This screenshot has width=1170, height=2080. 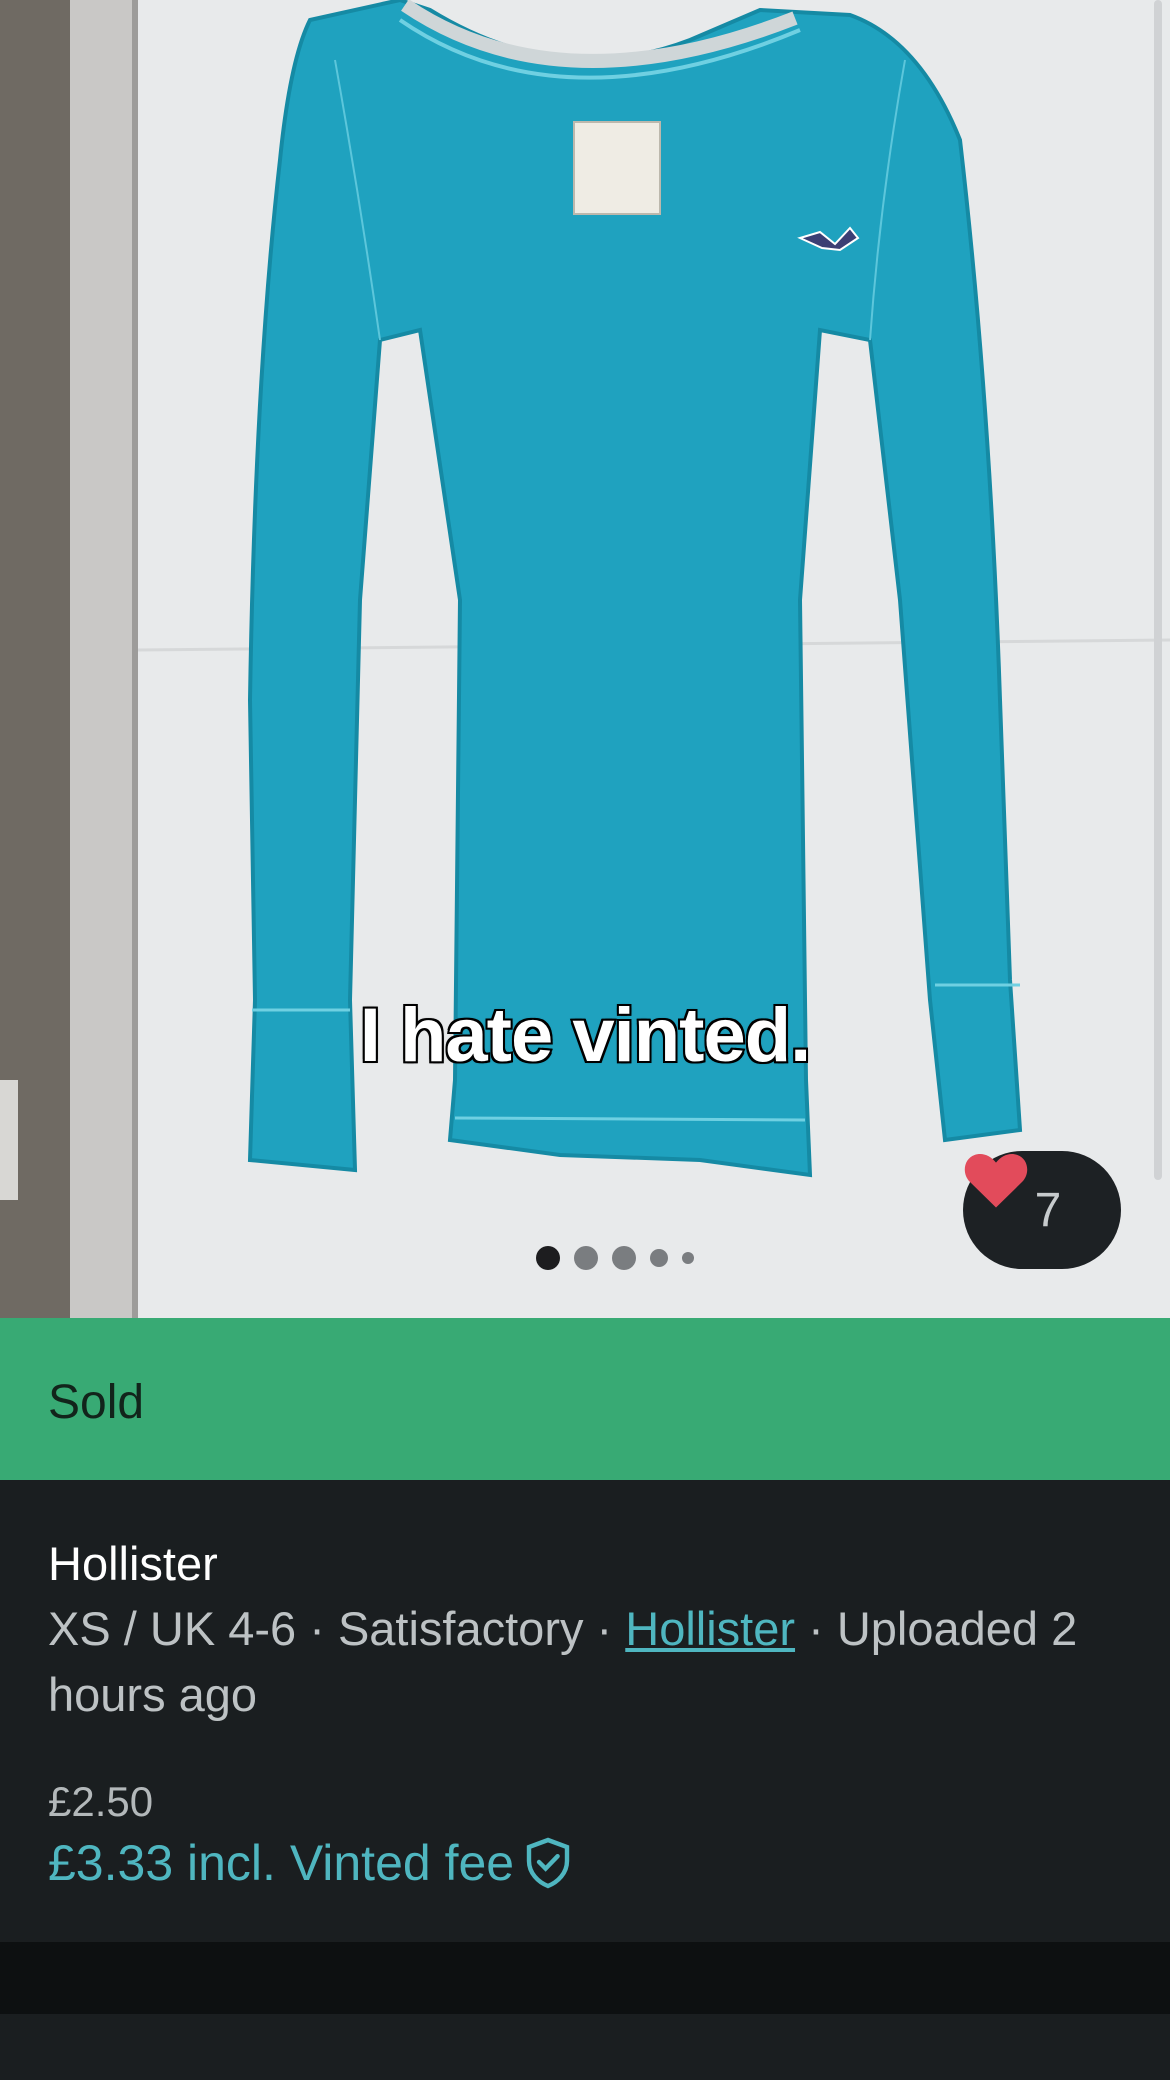 What do you see at coordinates (585, 1399) in the screenshot?
I see `sold-banner: Sold` at bounding box center [585, 1399].